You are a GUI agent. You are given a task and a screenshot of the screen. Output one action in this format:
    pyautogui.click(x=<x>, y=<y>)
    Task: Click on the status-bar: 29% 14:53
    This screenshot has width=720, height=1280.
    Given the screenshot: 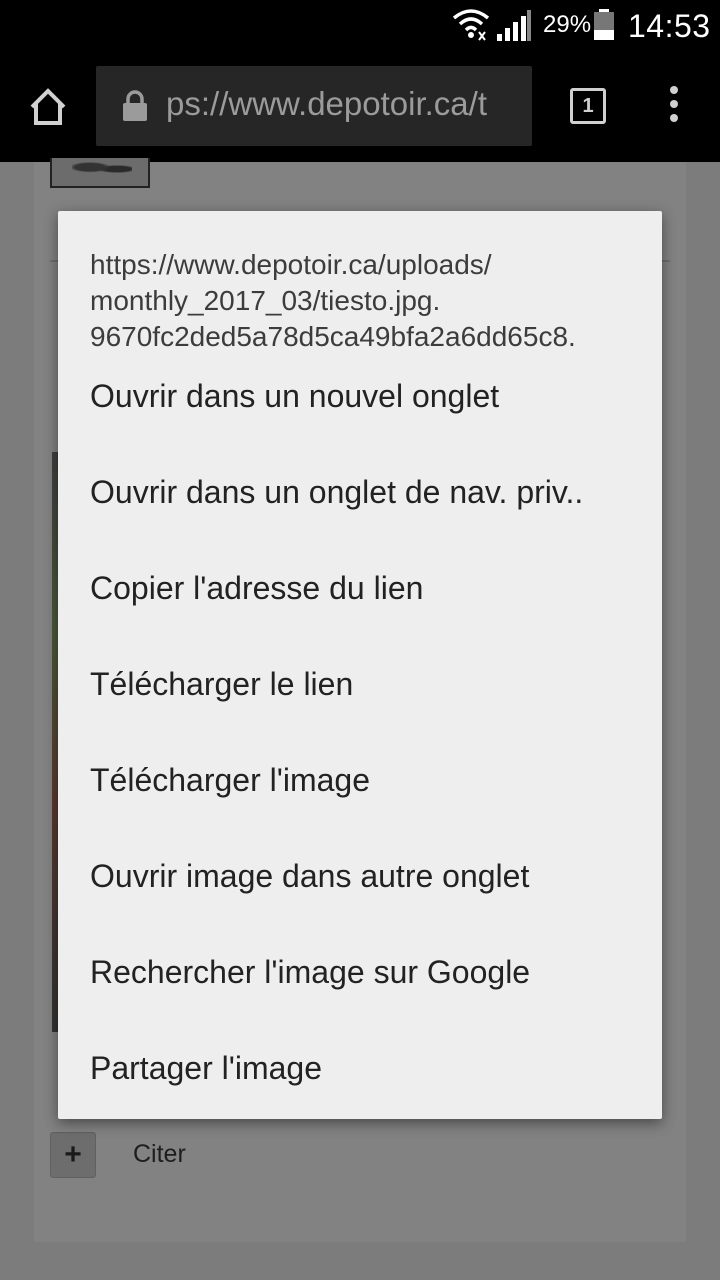 What is the action you would take?
    pyautogui.click(x=360, y=26)
    